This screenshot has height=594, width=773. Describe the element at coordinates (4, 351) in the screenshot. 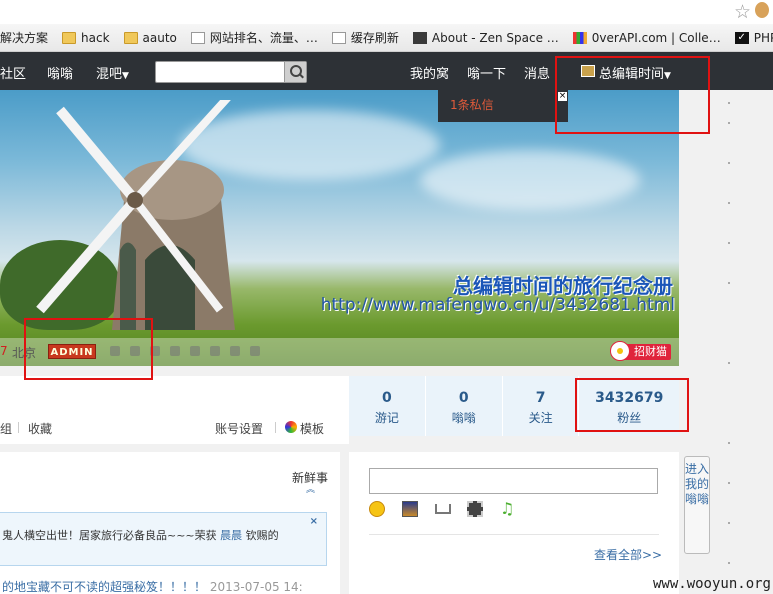

I see `level-number: 7` at that location.